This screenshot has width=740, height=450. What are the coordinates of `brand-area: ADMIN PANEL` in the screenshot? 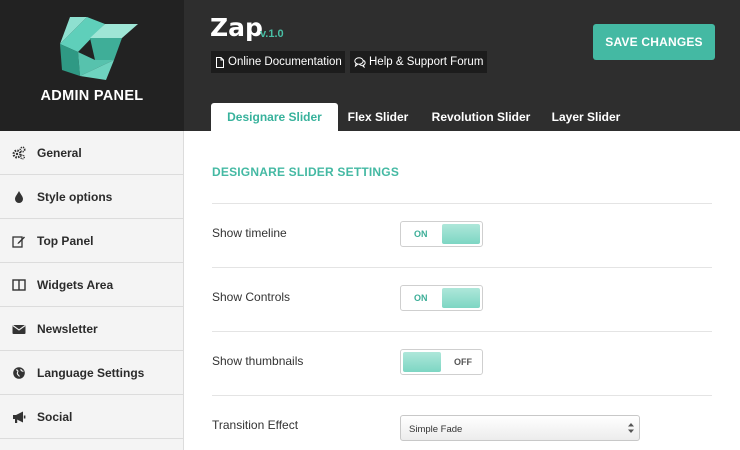 It's located at (92, 65).